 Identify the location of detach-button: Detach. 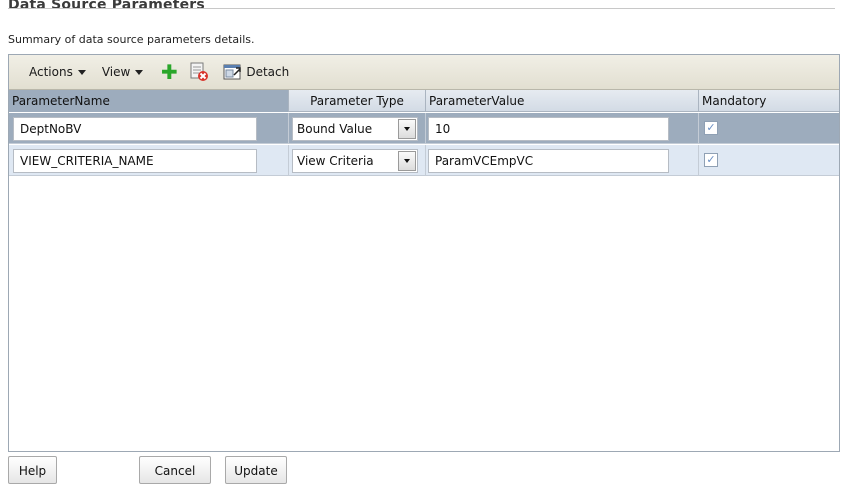
(256, 72).